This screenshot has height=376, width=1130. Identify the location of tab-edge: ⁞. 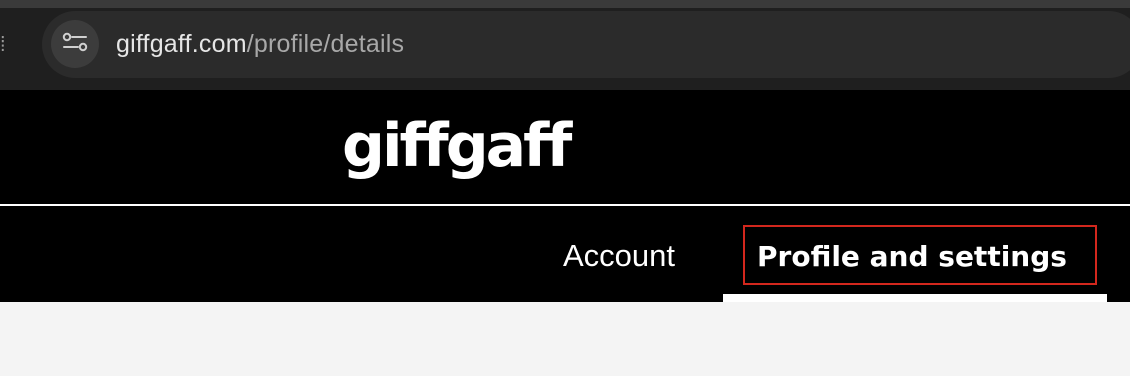
(3, 45).